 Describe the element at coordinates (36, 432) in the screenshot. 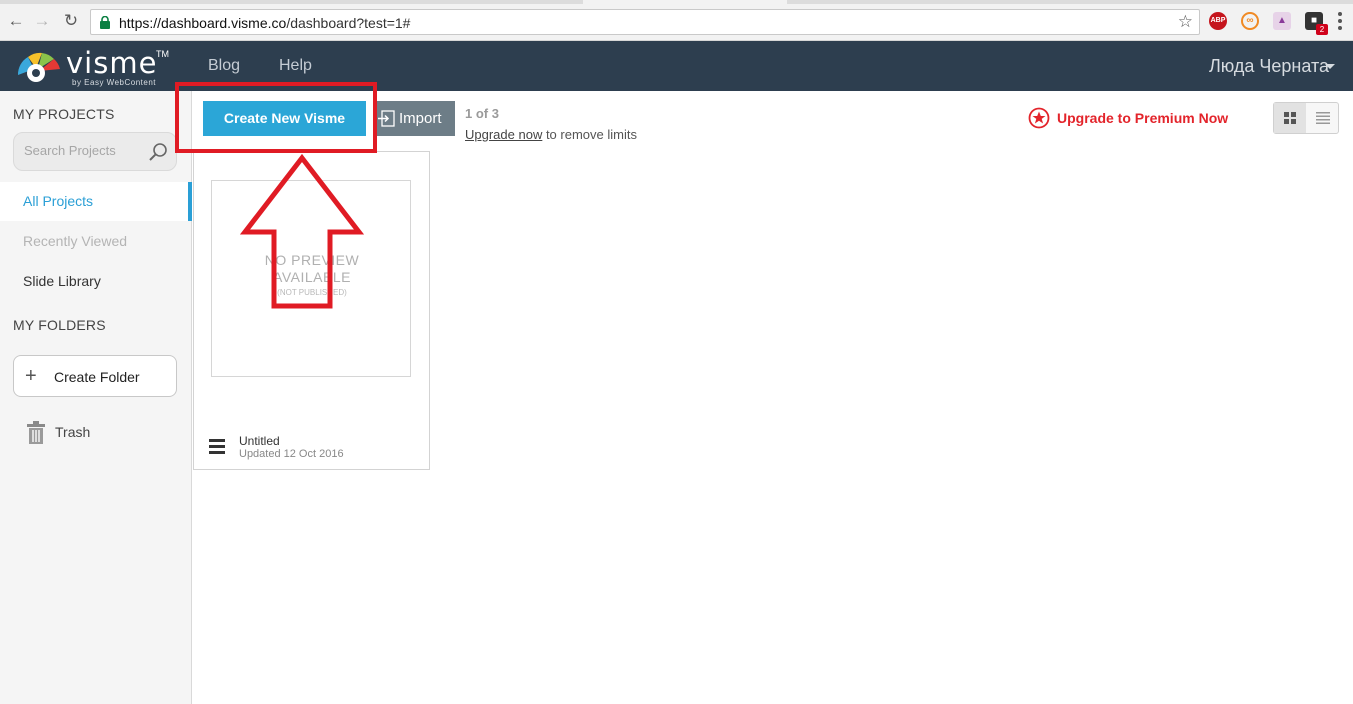

I see `trash-icon` at that location.